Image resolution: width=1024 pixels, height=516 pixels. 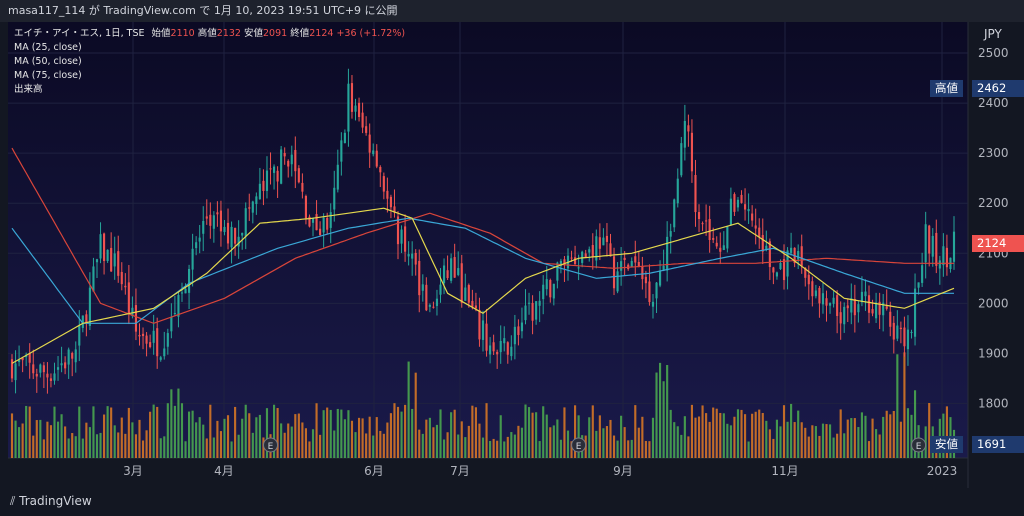 What do you see at coordinates (209, 90) in the screenshot?
I see `legend-volume: 出来高` at bounding box center [209, 90].